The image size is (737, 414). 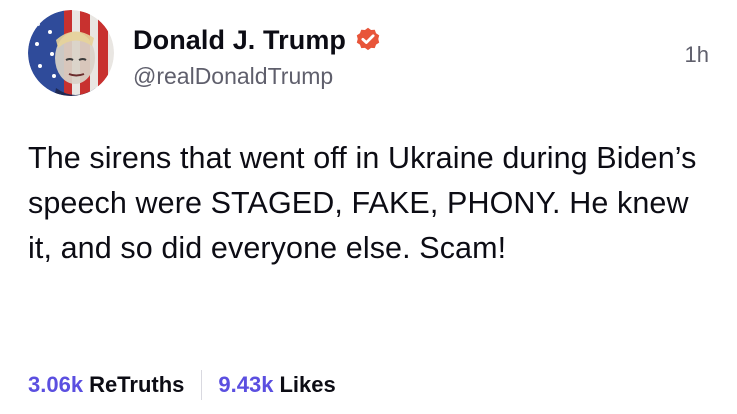 What do you see at coordinates (307, 384) in the screenshot?
I see `likes-label: Likes` at bounding box center [307, 384].